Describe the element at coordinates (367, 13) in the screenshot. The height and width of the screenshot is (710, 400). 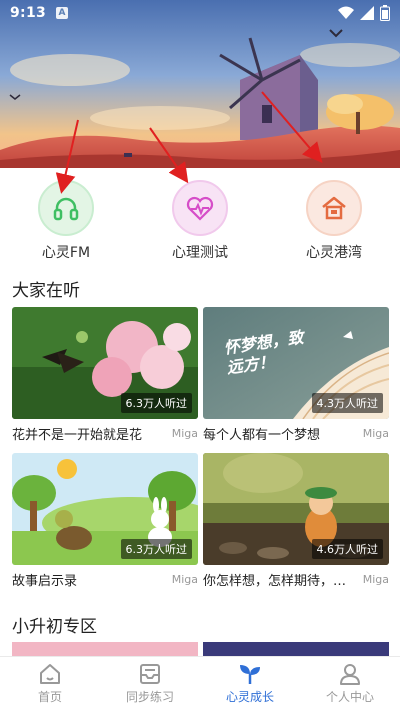
I see `signal-icon` at that location.